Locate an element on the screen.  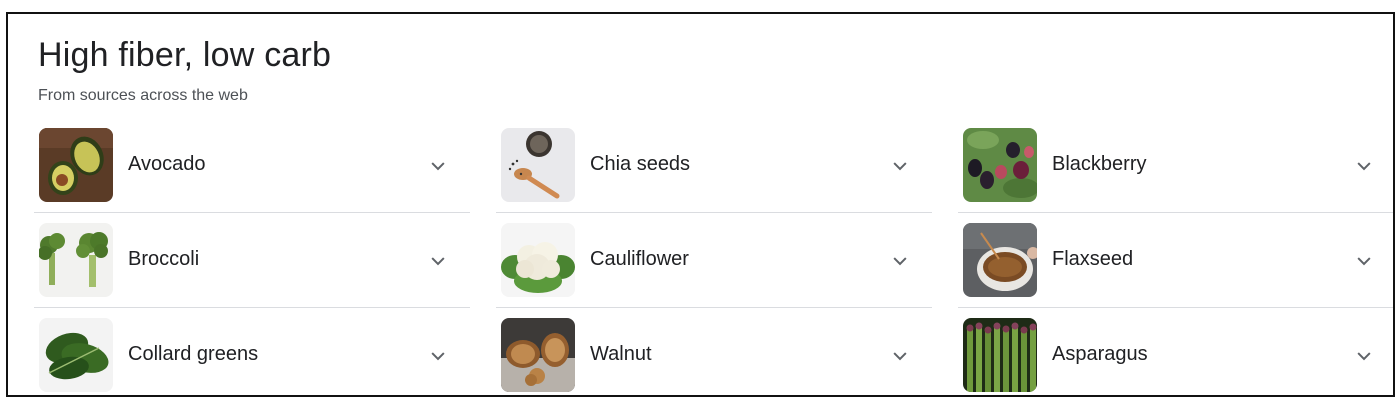
item-label: Blackberry is located at coordinates (1099, 164).